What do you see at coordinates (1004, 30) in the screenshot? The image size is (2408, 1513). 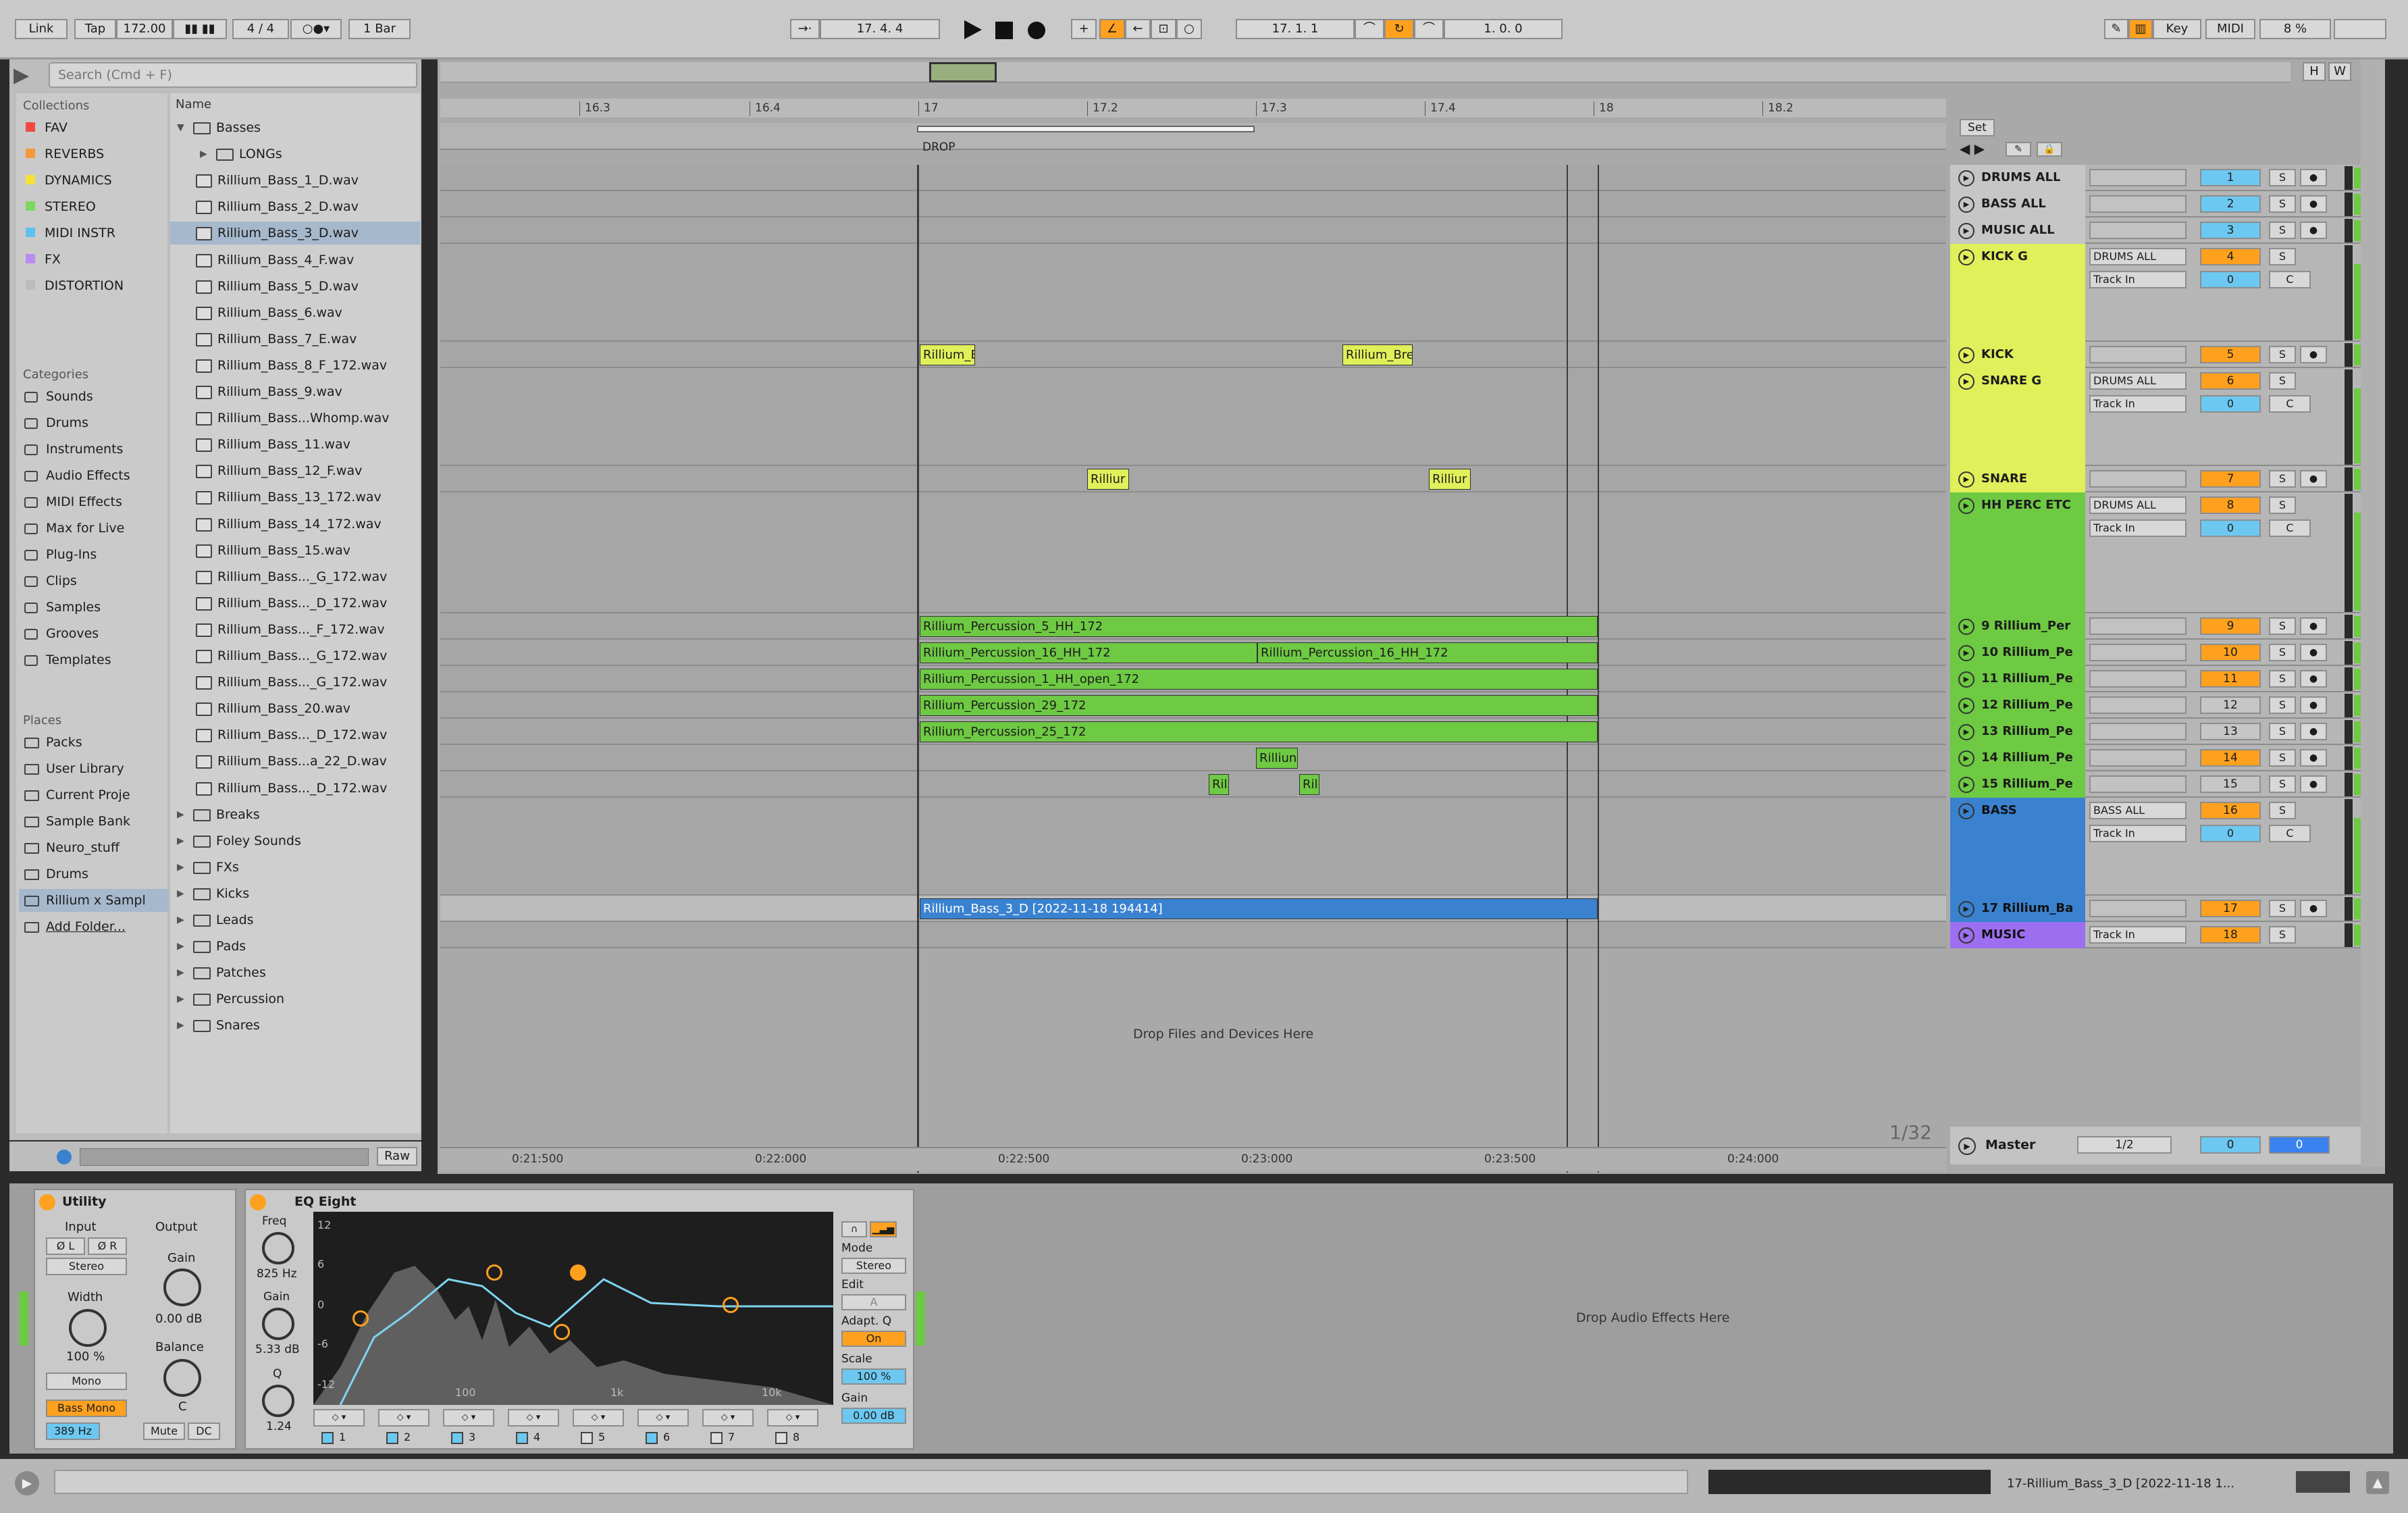 I see `stop-icon` at bounding box center [1004, 30].